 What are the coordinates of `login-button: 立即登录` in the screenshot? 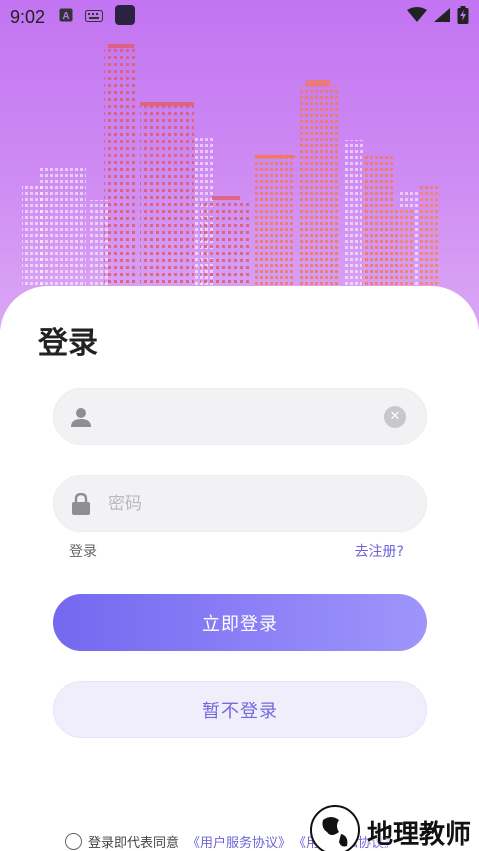 It's located at (240, 622).